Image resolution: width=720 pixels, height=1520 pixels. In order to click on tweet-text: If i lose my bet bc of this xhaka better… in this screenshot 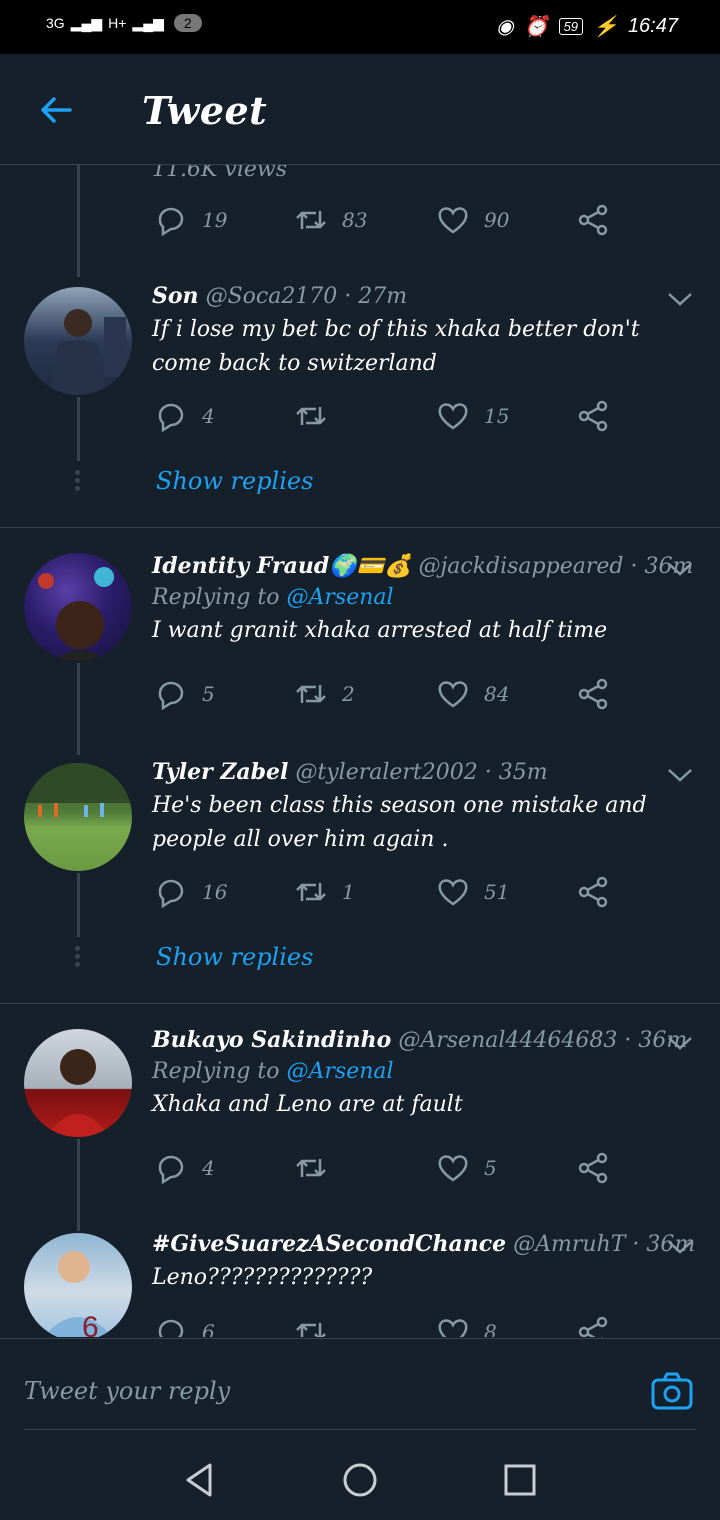, I will do `click(396, 346)`.